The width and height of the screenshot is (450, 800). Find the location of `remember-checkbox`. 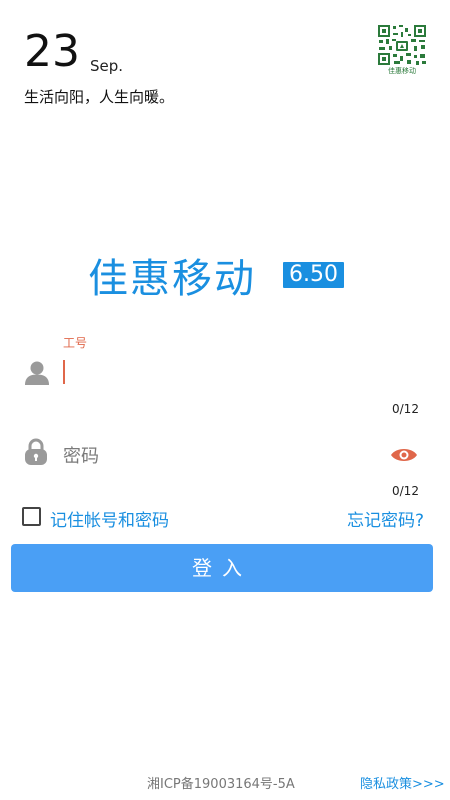

remember-checkbox is located at coordinates (31, 516).